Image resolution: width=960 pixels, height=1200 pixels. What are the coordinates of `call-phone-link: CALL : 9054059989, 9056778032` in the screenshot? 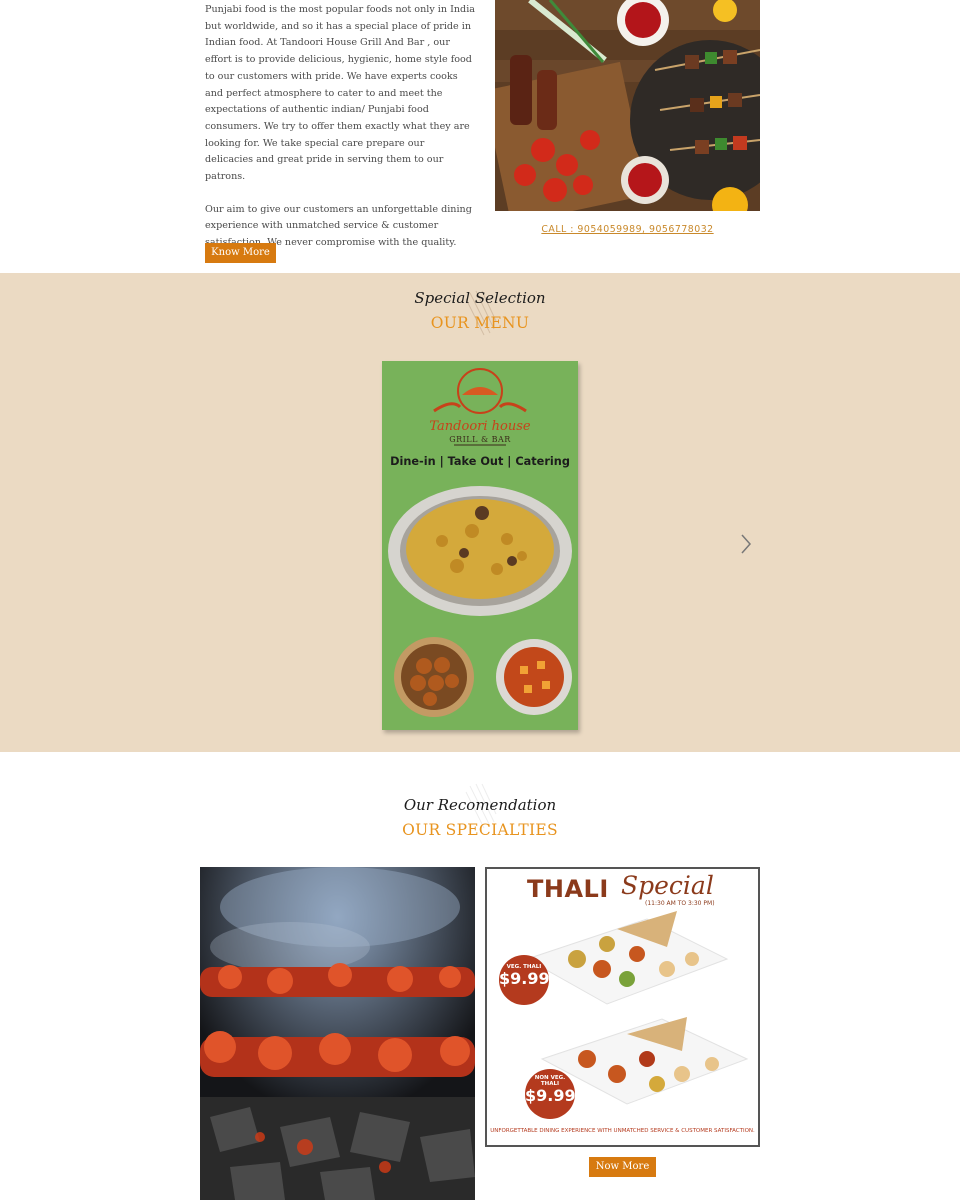 It's located at (627, 229).